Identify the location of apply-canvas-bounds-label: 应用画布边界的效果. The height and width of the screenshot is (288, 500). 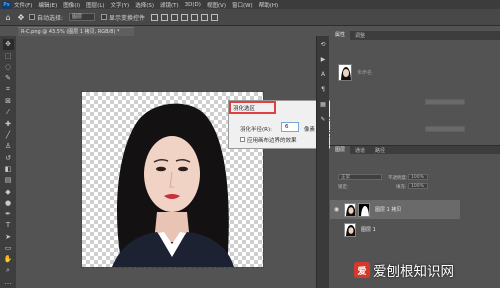
(272, 141).